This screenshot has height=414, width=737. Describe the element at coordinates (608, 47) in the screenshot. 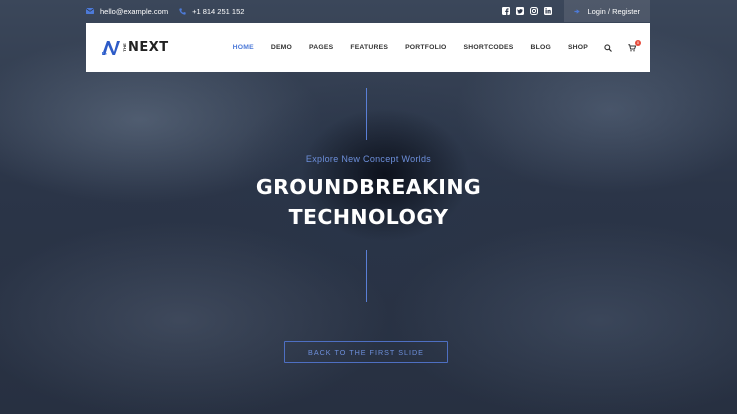

I see `search-icon` at that location.